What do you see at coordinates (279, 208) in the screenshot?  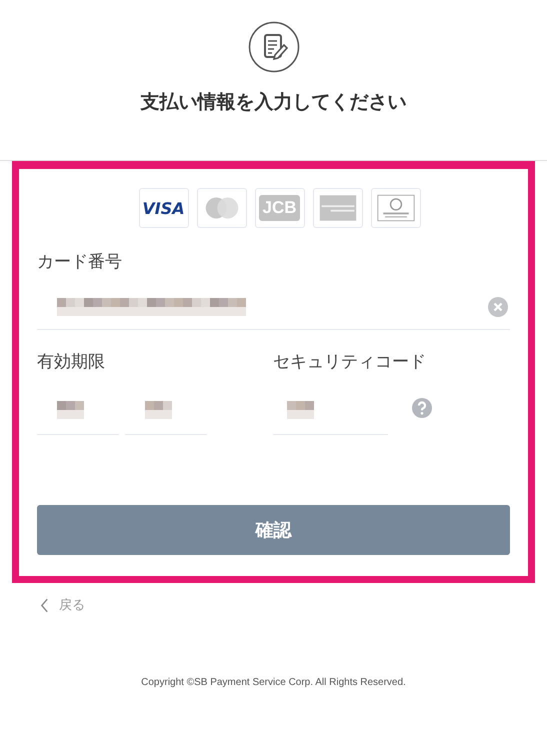 I see `jcb-logo: JCB` at bounding box center [279, 208].